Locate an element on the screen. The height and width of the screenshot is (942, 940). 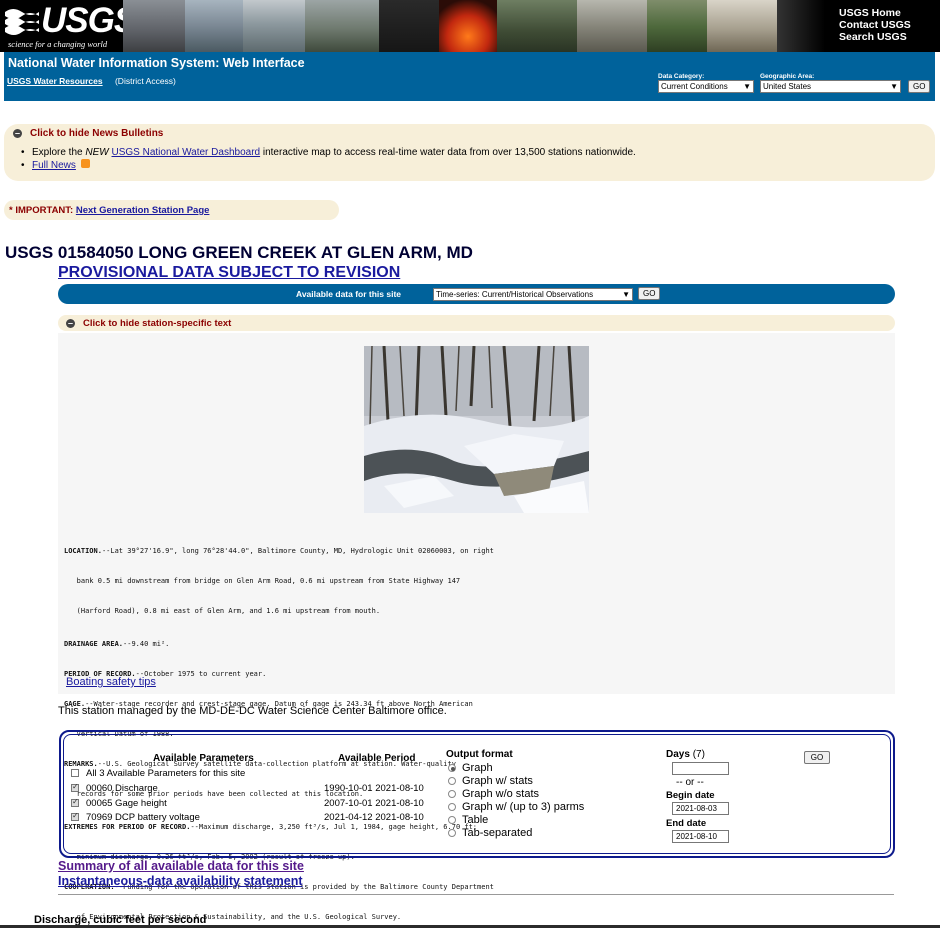
banner-photo-dark is located at coordinates (409, 26).